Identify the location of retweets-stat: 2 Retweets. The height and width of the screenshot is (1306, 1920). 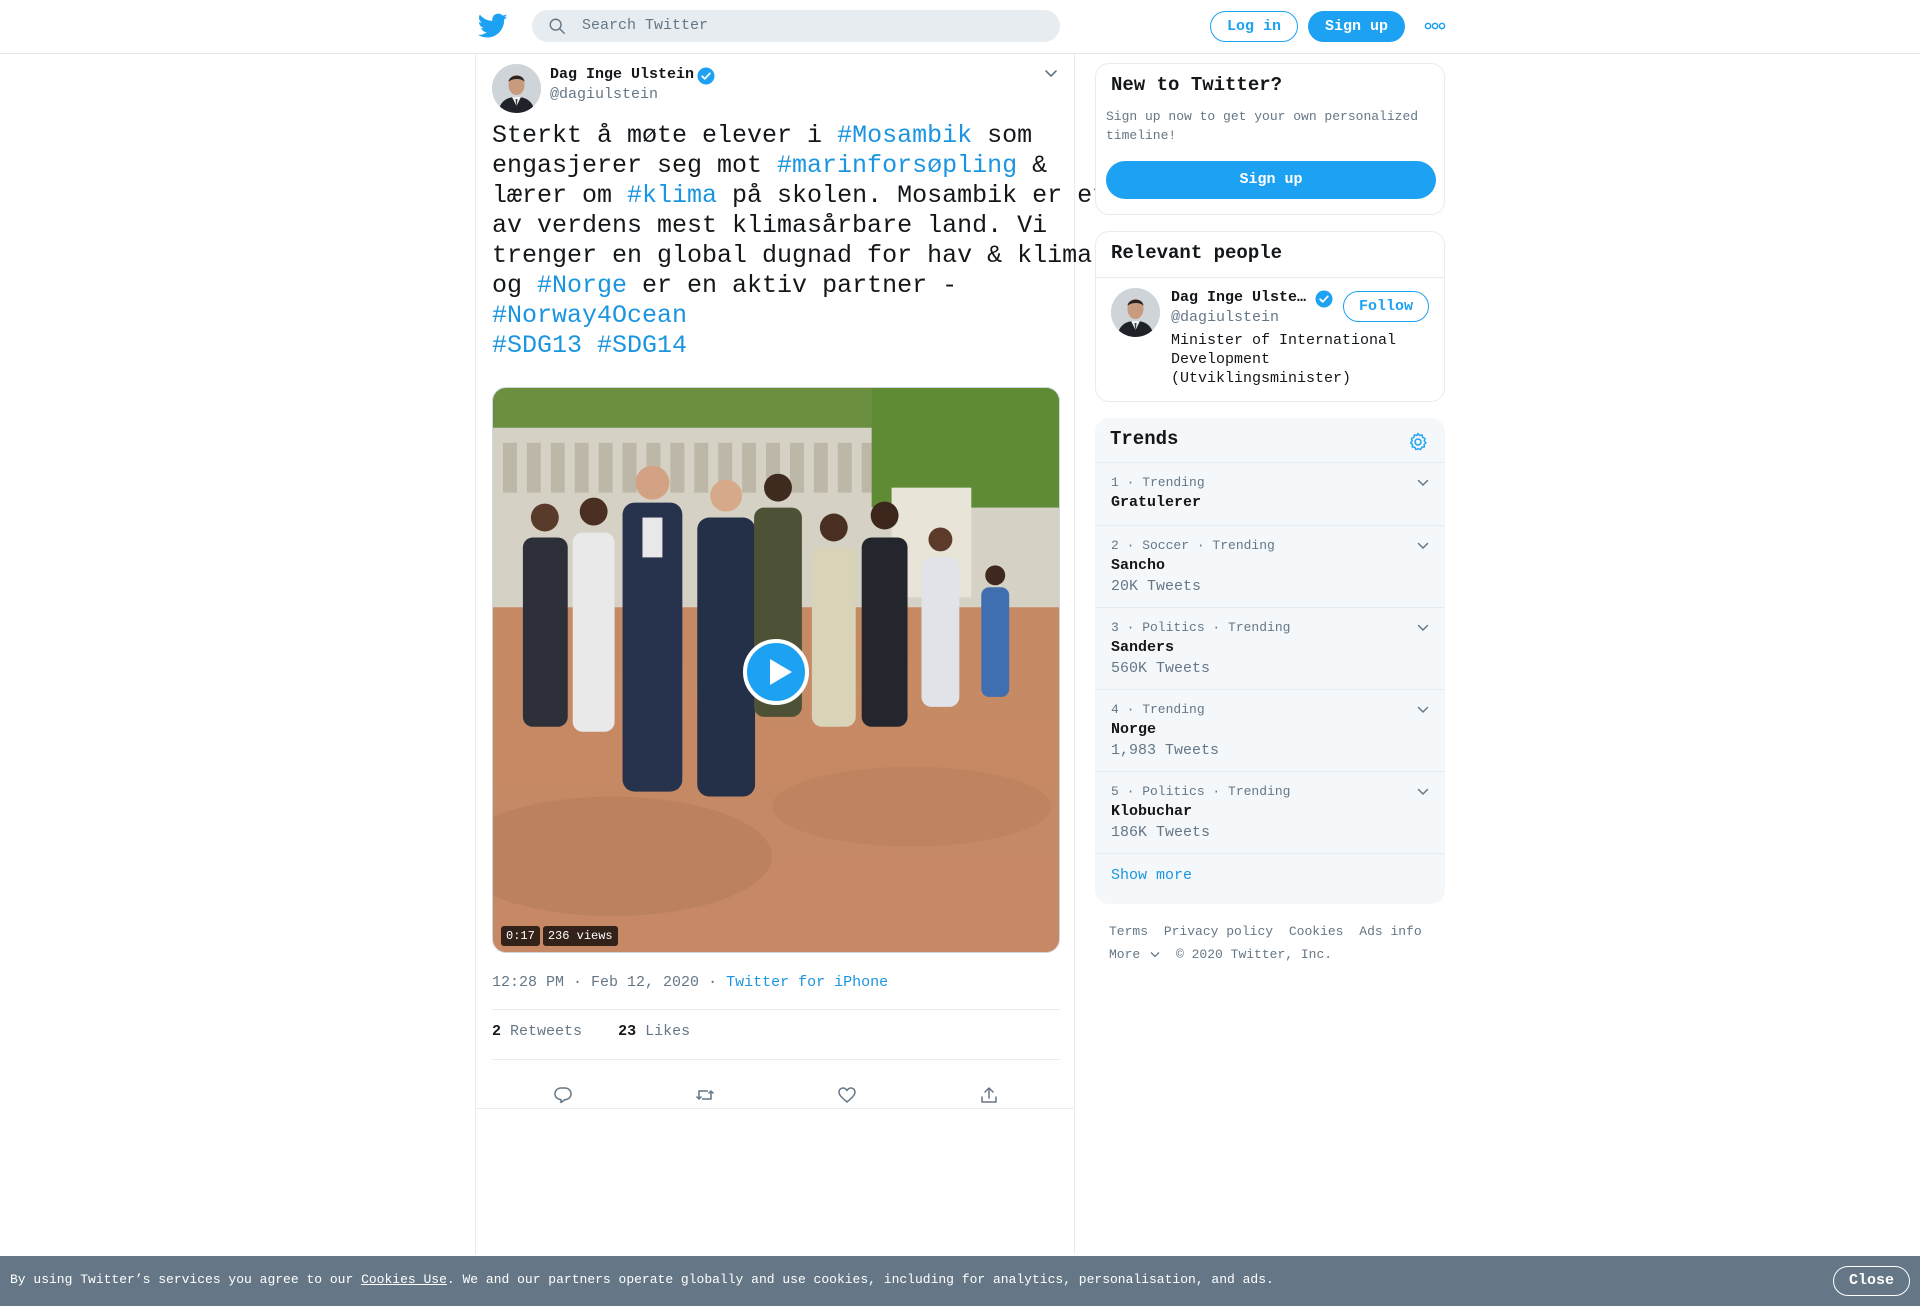
(537, 1031).